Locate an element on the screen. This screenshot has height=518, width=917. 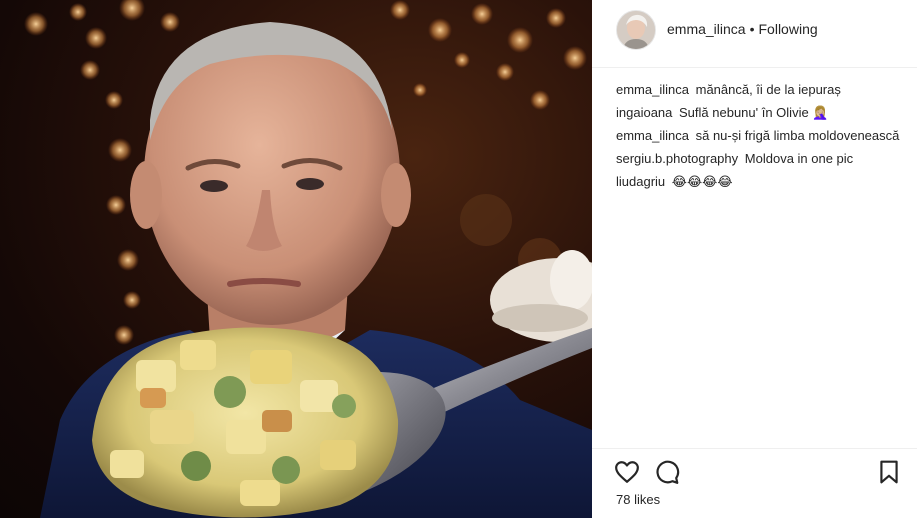
comment-icon is located at coordinates (667, 472).